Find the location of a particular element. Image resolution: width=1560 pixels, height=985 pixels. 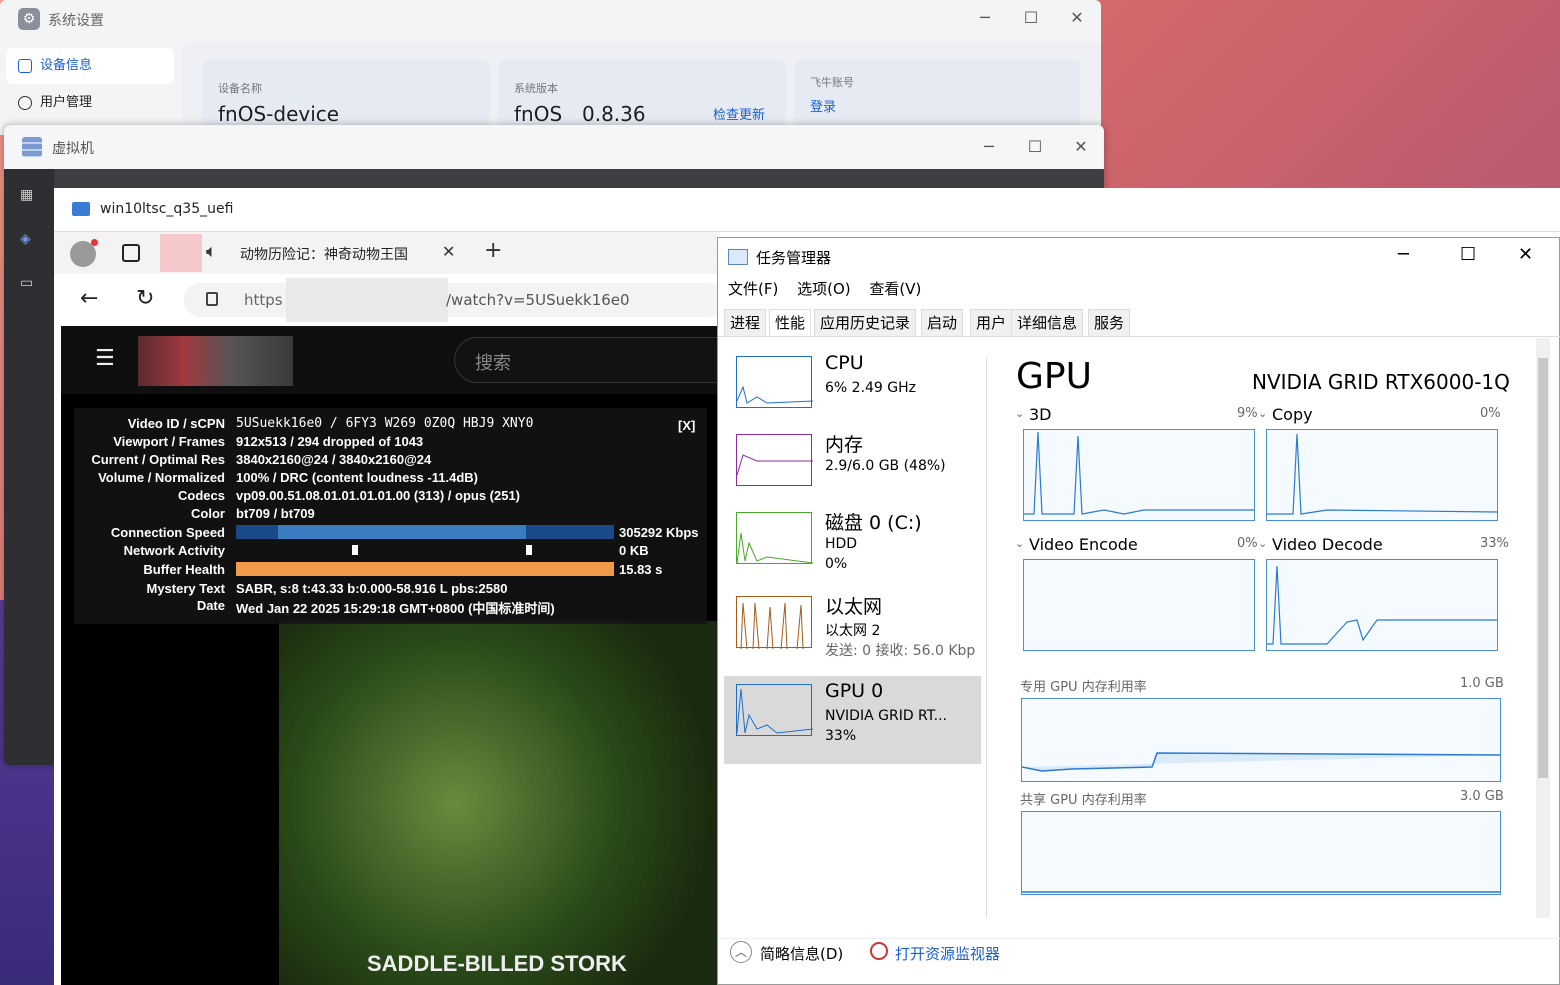

footer: ︿ 简略信息(D) 打开资源监视器 is located at coordinates (1139, 960).